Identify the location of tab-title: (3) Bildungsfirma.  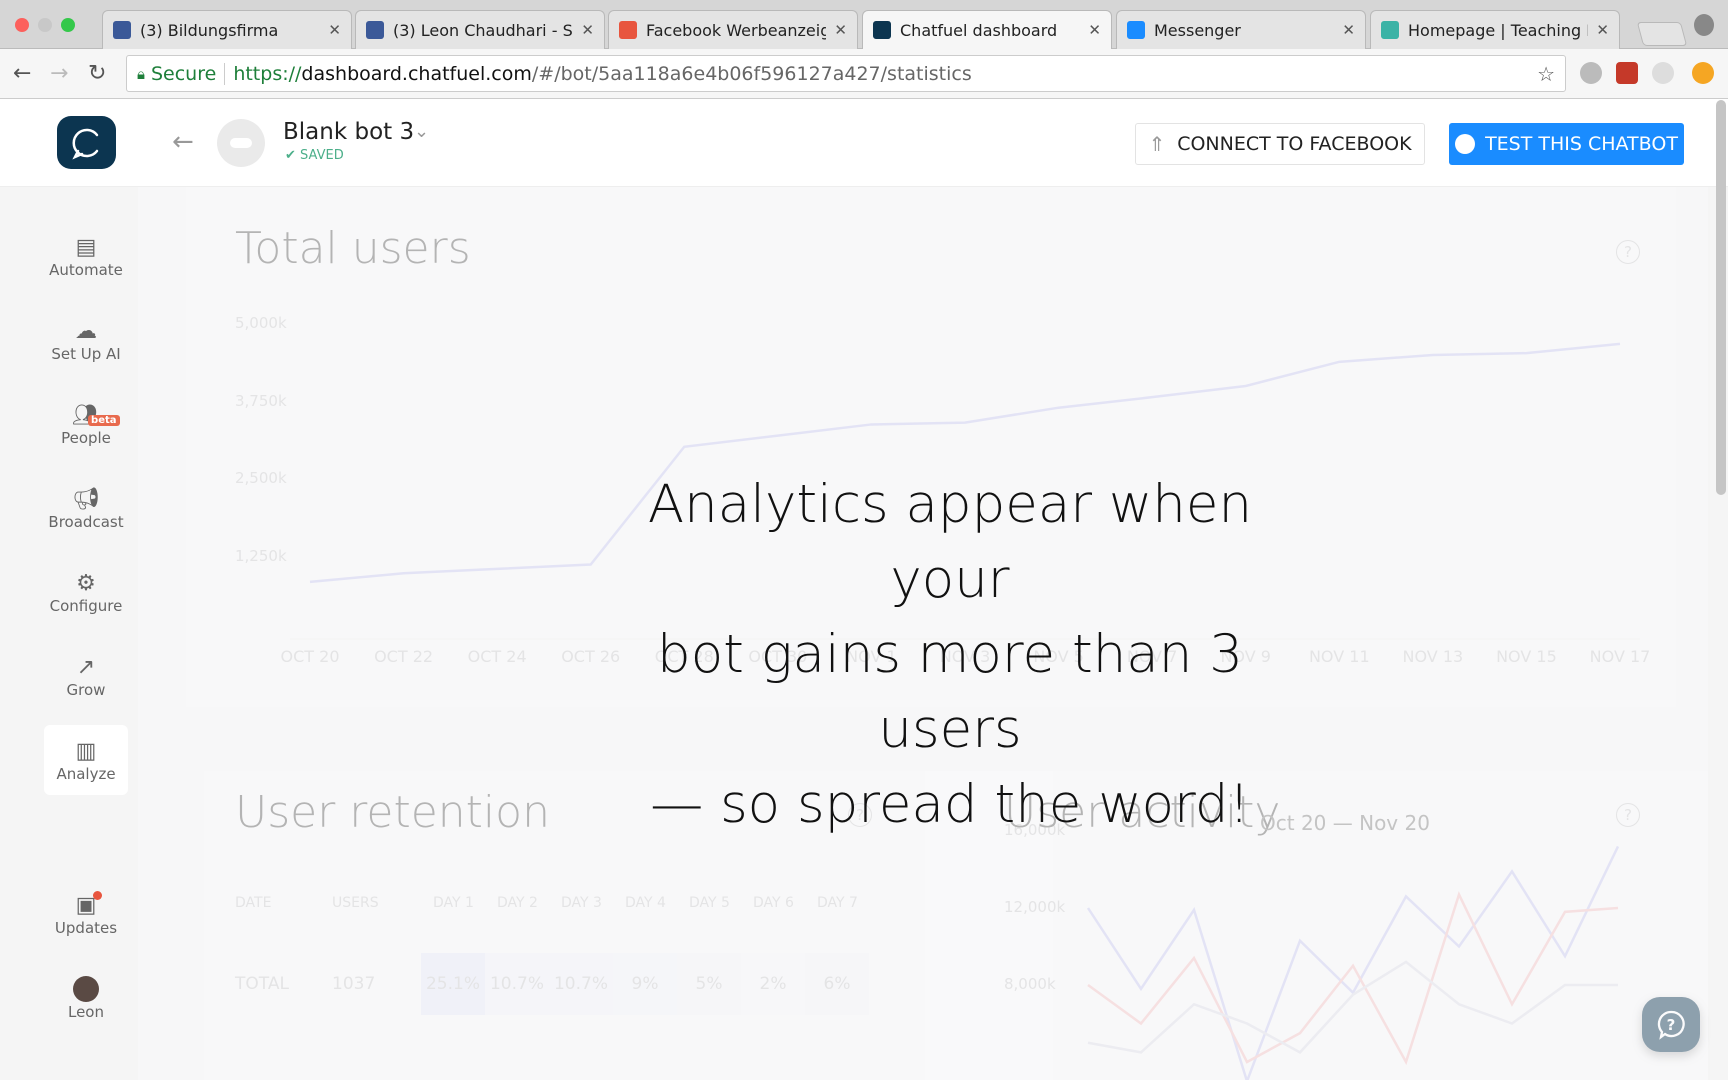
(209, 30).